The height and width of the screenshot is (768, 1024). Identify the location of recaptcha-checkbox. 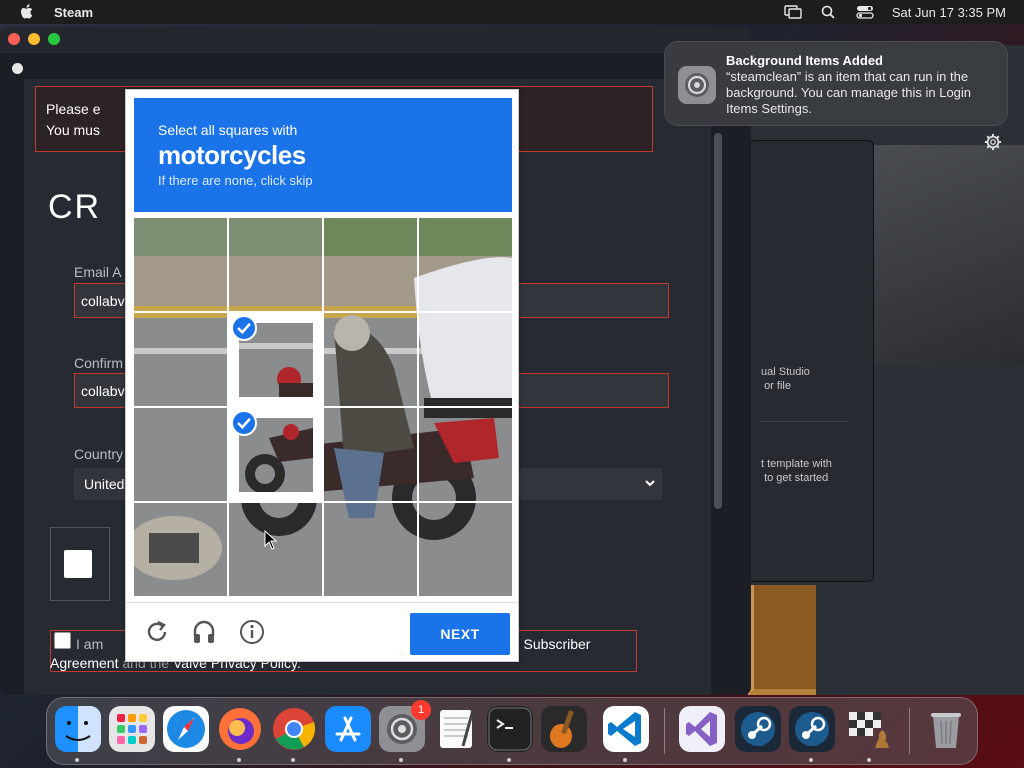
(78, 564).